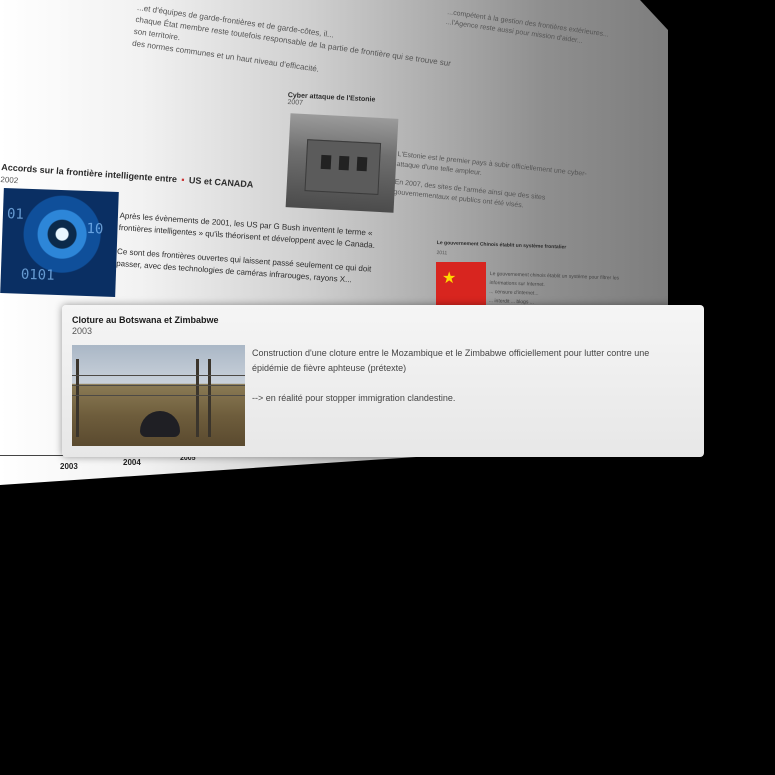  What do you see at coordinates (69, 466) in the screenshot?
I see `axis-label-2003: 2003` at bounding box center [69, 466].